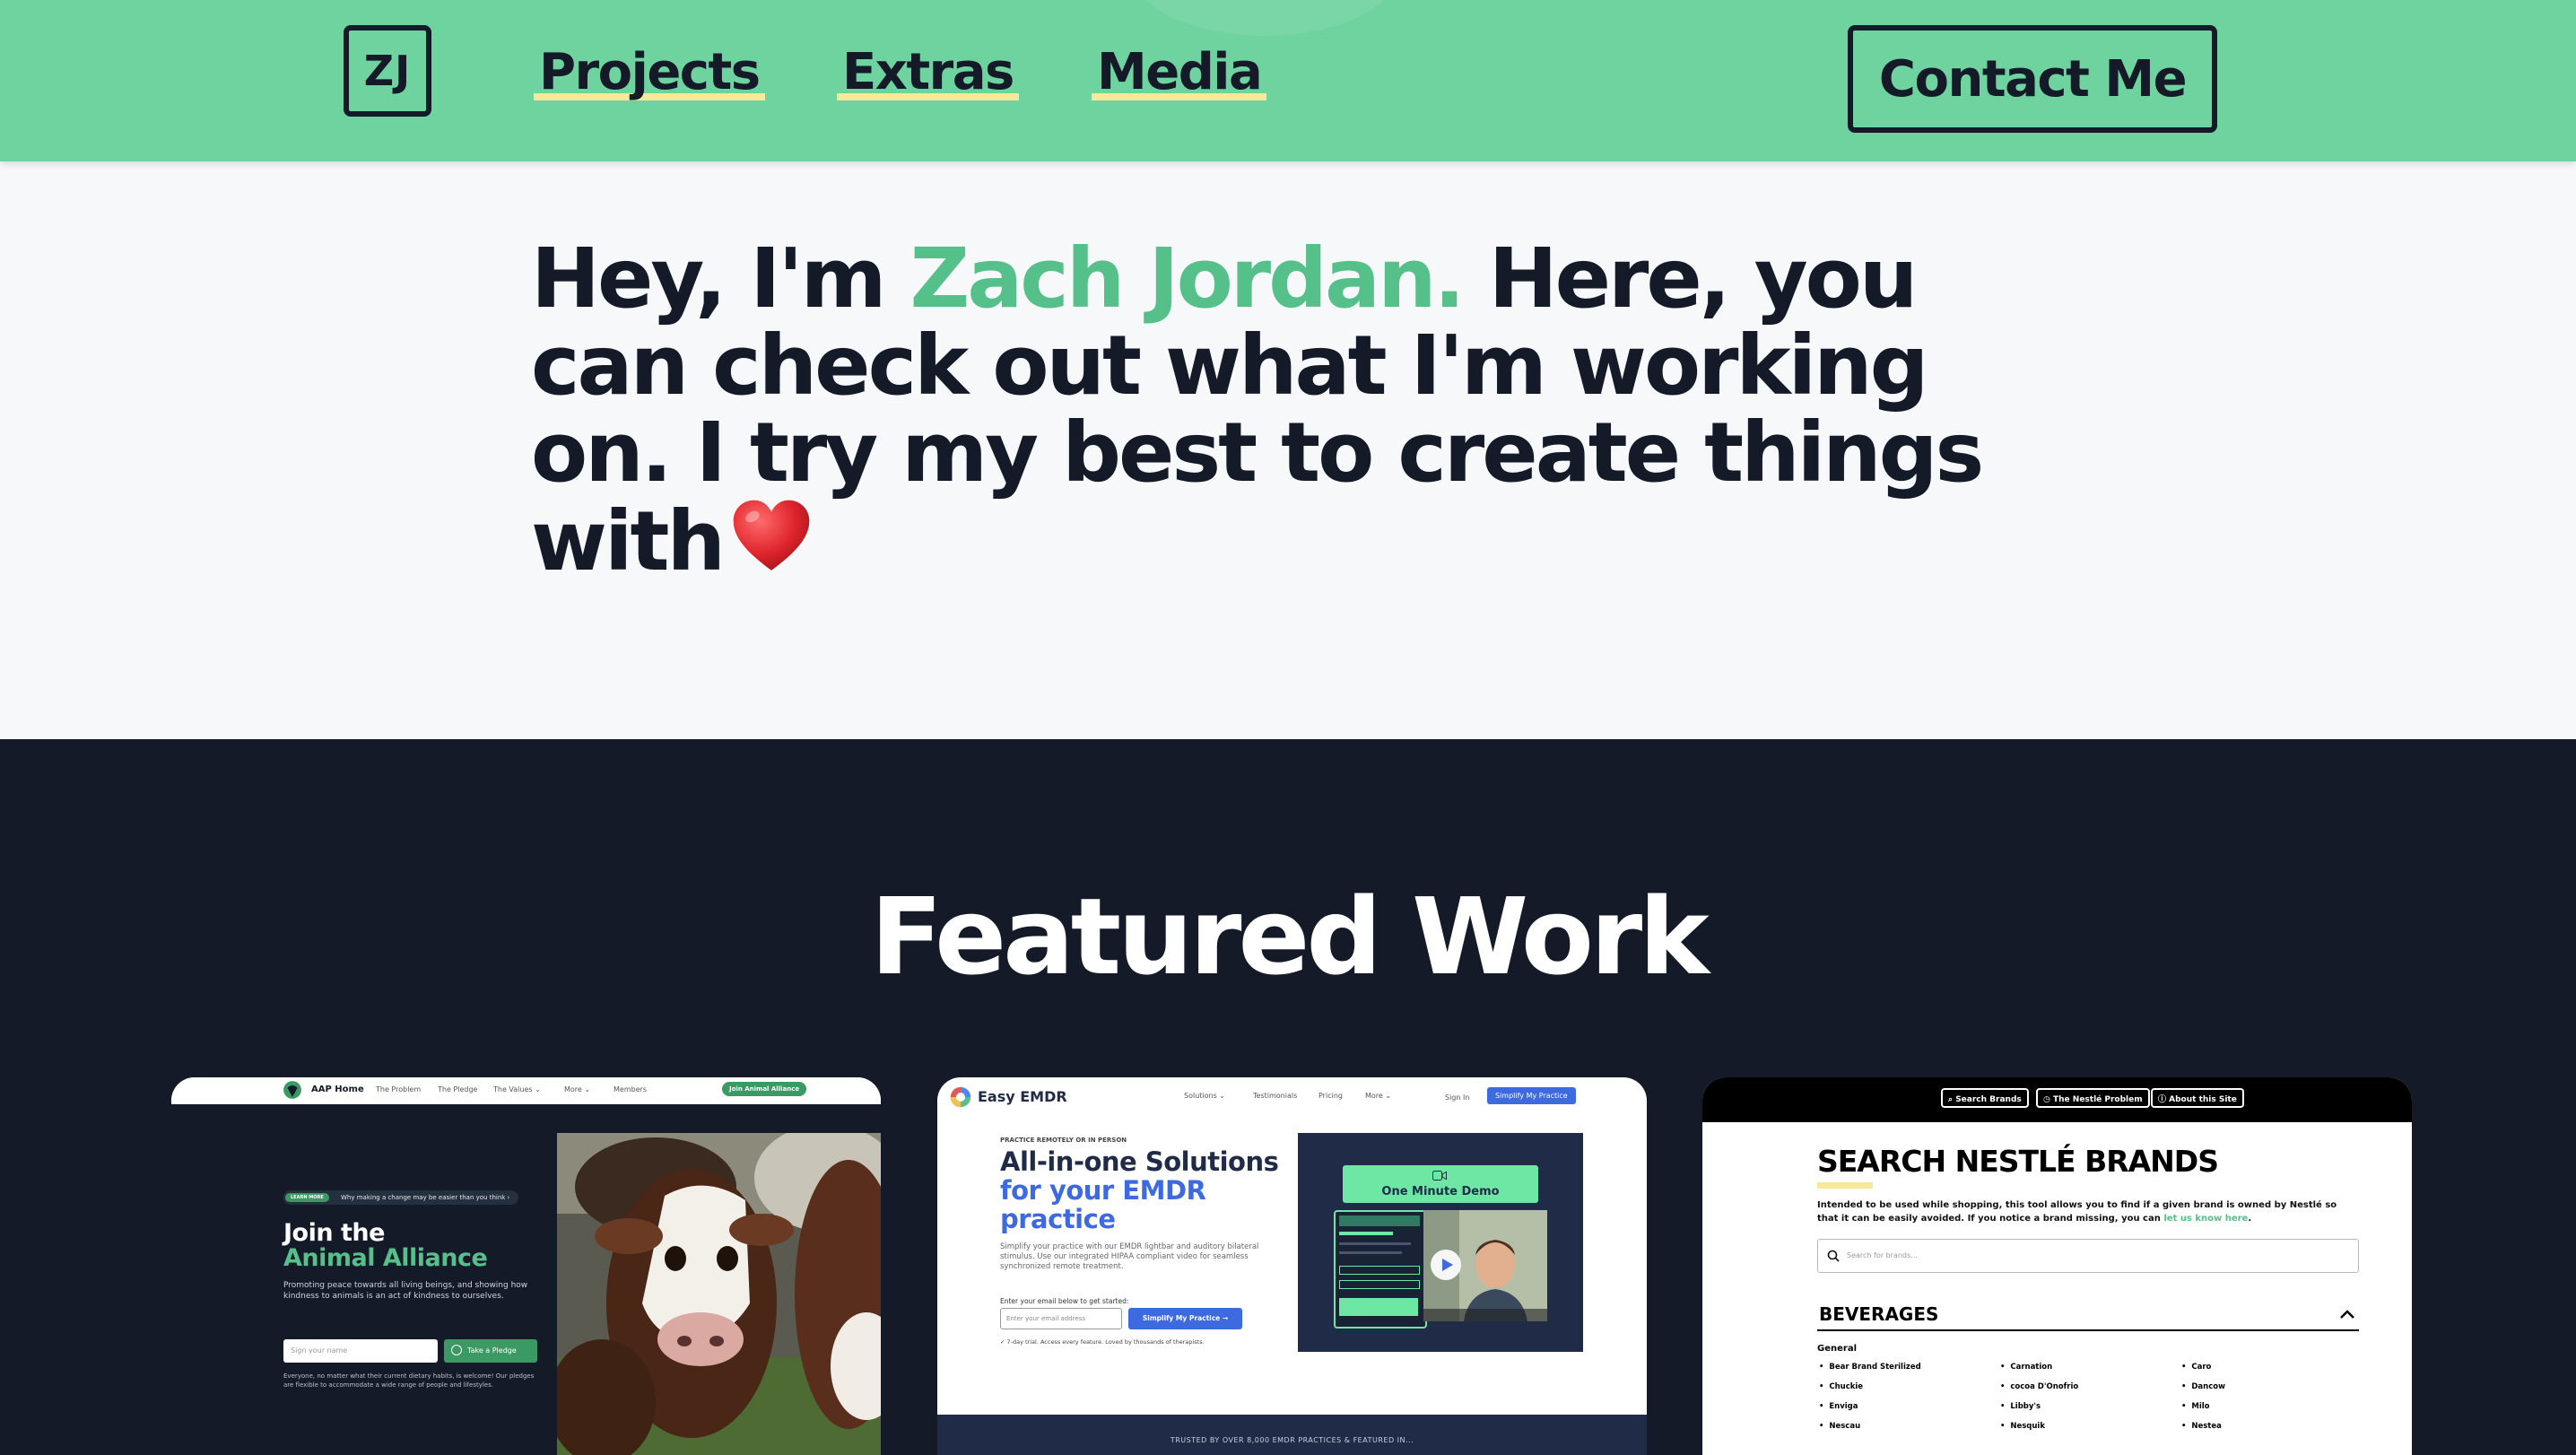 Image resolution: width=2576 pixels, height=1455 pixels. I want to click on brand-name: cocoa D'Onofrio, so click(2044, 1386).